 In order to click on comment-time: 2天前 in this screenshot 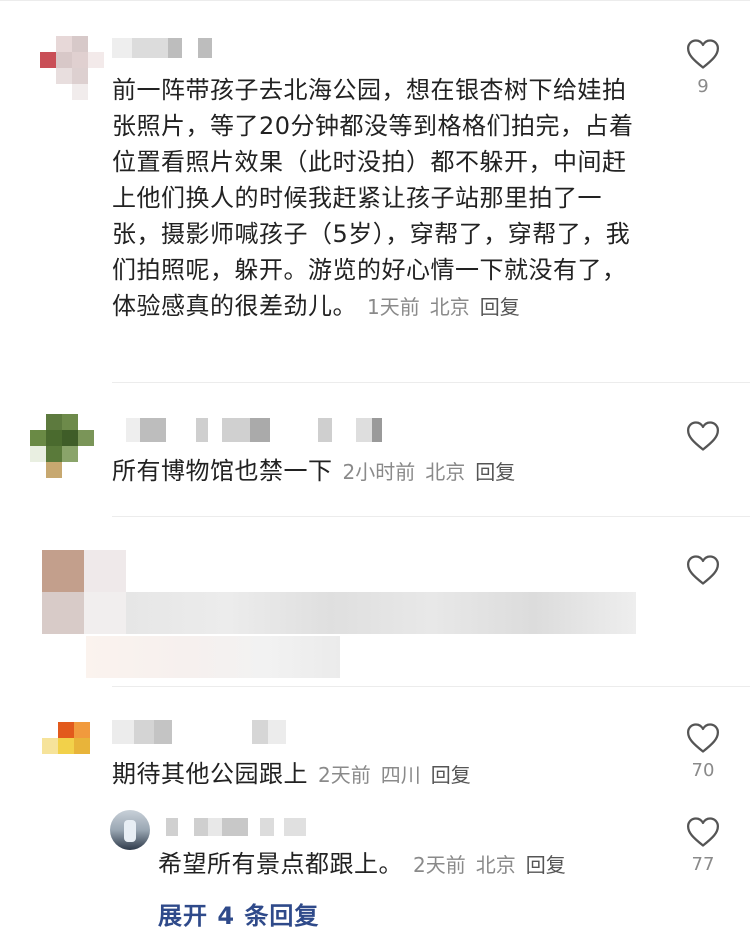, I will do `click(344, 775)`.